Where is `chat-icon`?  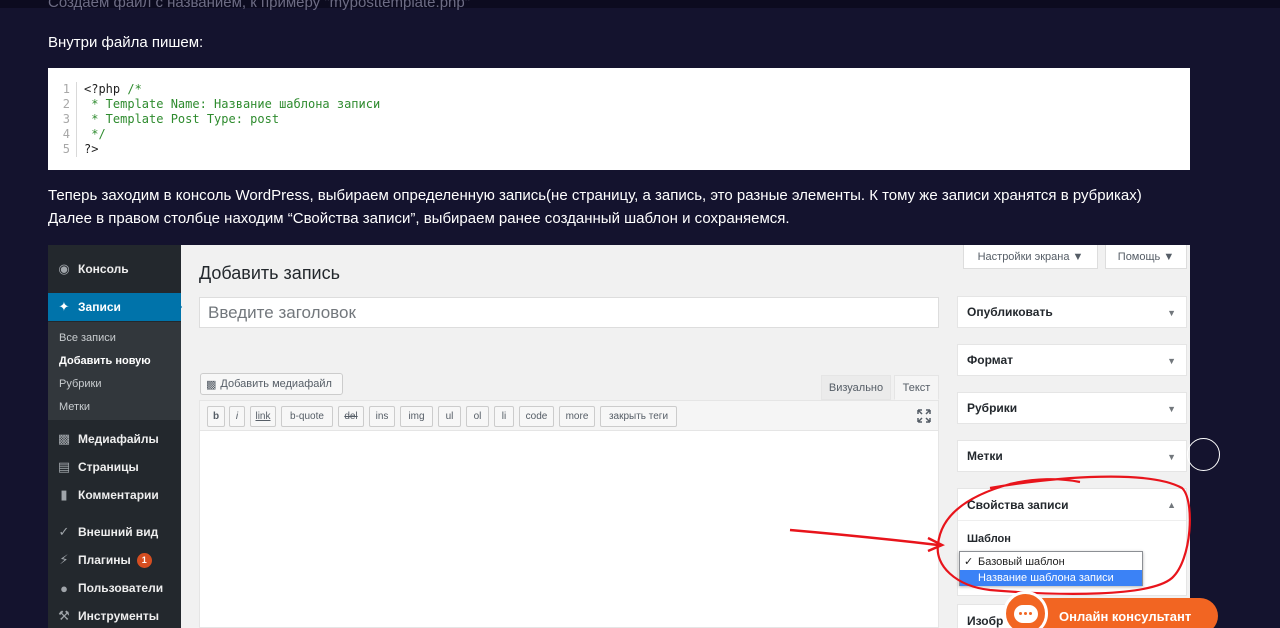 chat-icon is located at coordinates (1025, 609).